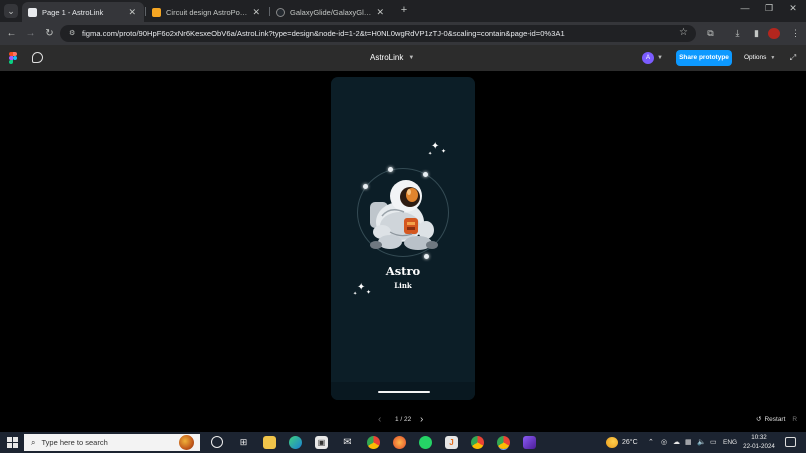 The image size is (806, 453). I want to click on frame-navigation: ‹ 1 / 22 ›, so click(403, 420).